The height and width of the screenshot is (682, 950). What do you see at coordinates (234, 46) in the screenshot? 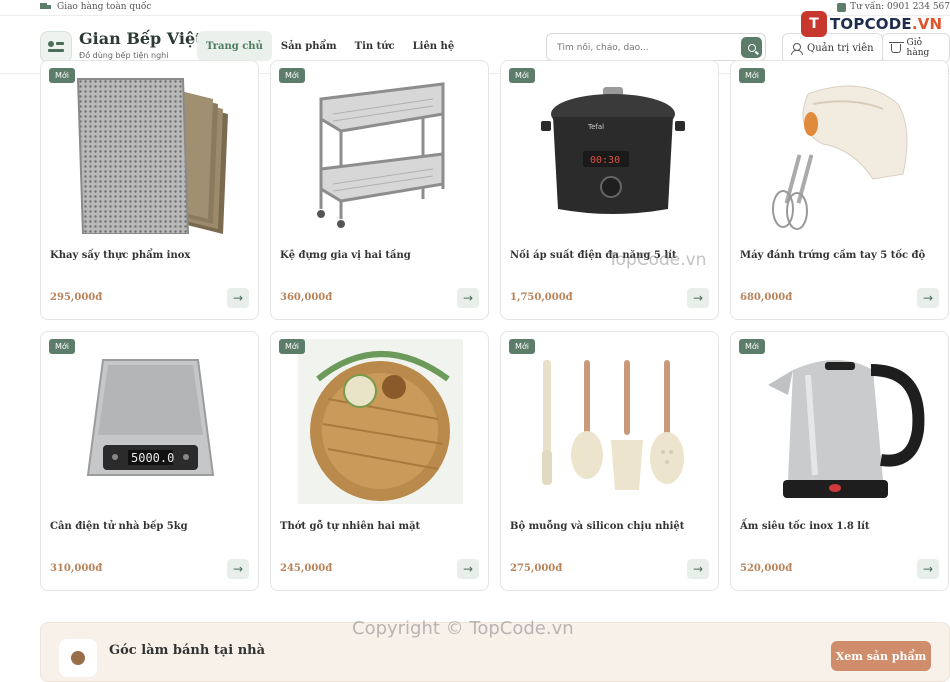
I see `nav-home: Trang chủ` at bounding box center [234, 46].